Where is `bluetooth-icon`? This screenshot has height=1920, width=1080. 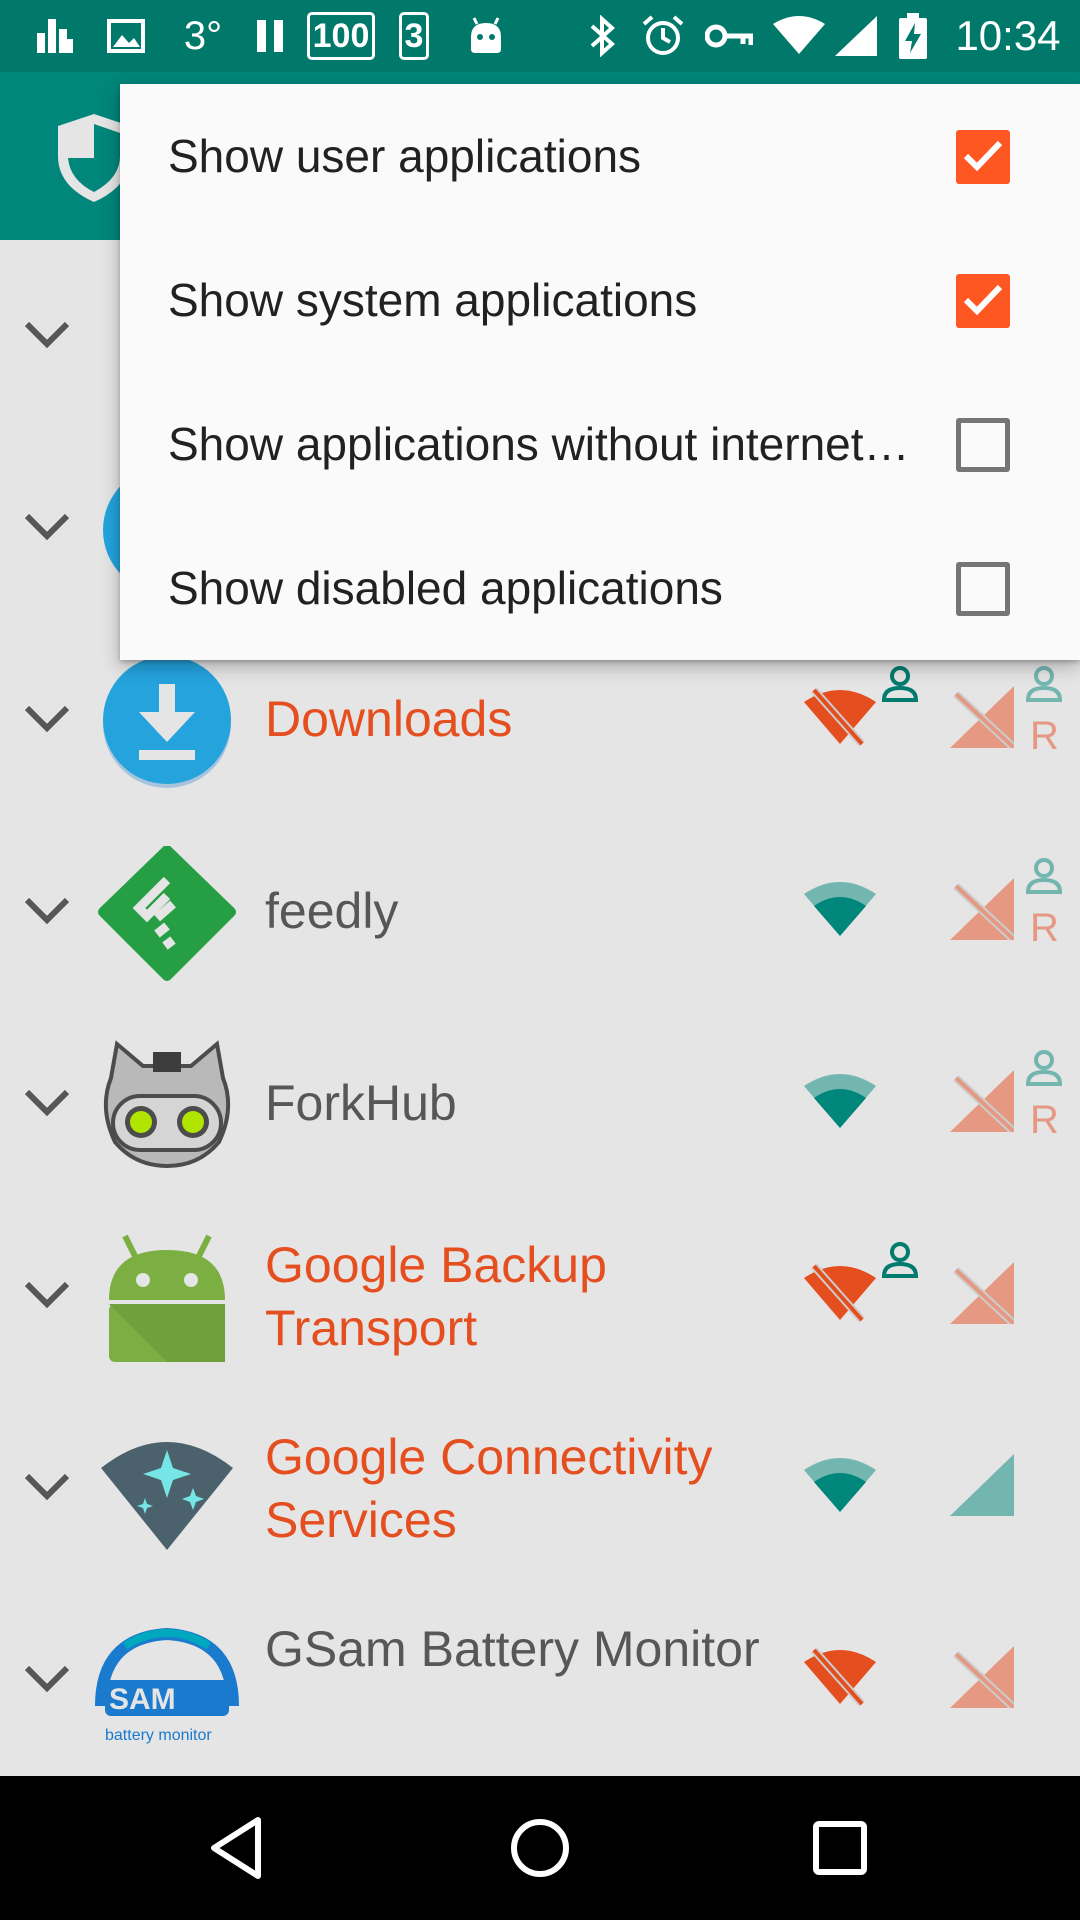
bluetooth-icon is located at coordinates (602, 36).